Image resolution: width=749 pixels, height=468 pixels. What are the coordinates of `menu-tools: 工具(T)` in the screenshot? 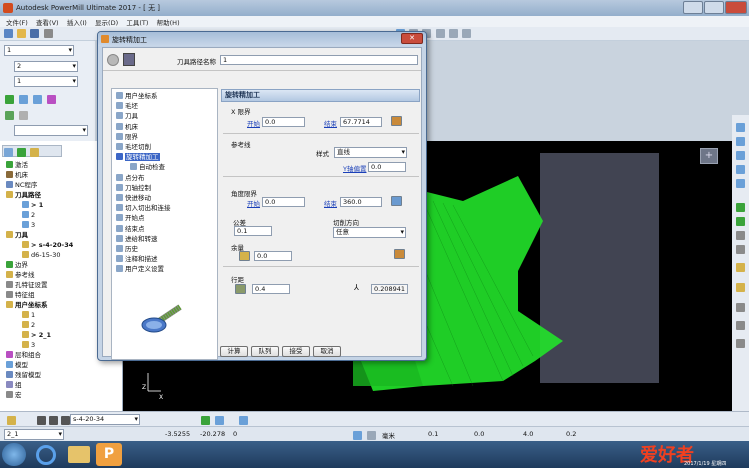 It's located at (137, 22).